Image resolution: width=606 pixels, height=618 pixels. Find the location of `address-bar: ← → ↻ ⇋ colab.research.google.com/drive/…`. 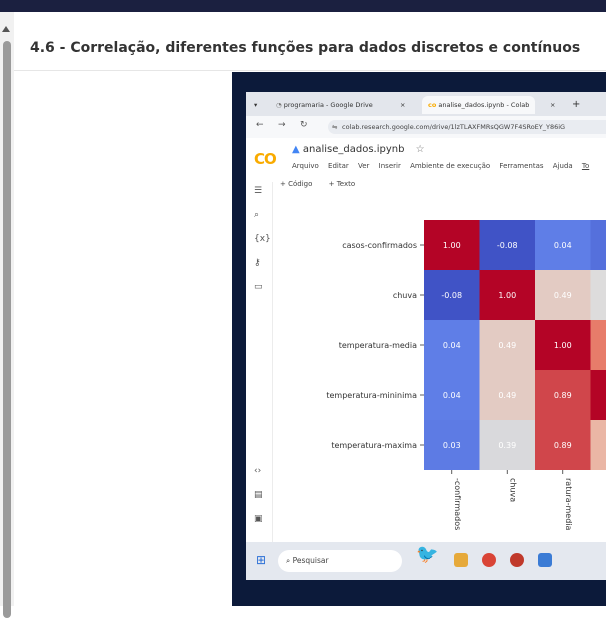

address-bar: ← → ↻ ⇋ colab.research.google.com/drive/… is located at coordinates (426, 127).